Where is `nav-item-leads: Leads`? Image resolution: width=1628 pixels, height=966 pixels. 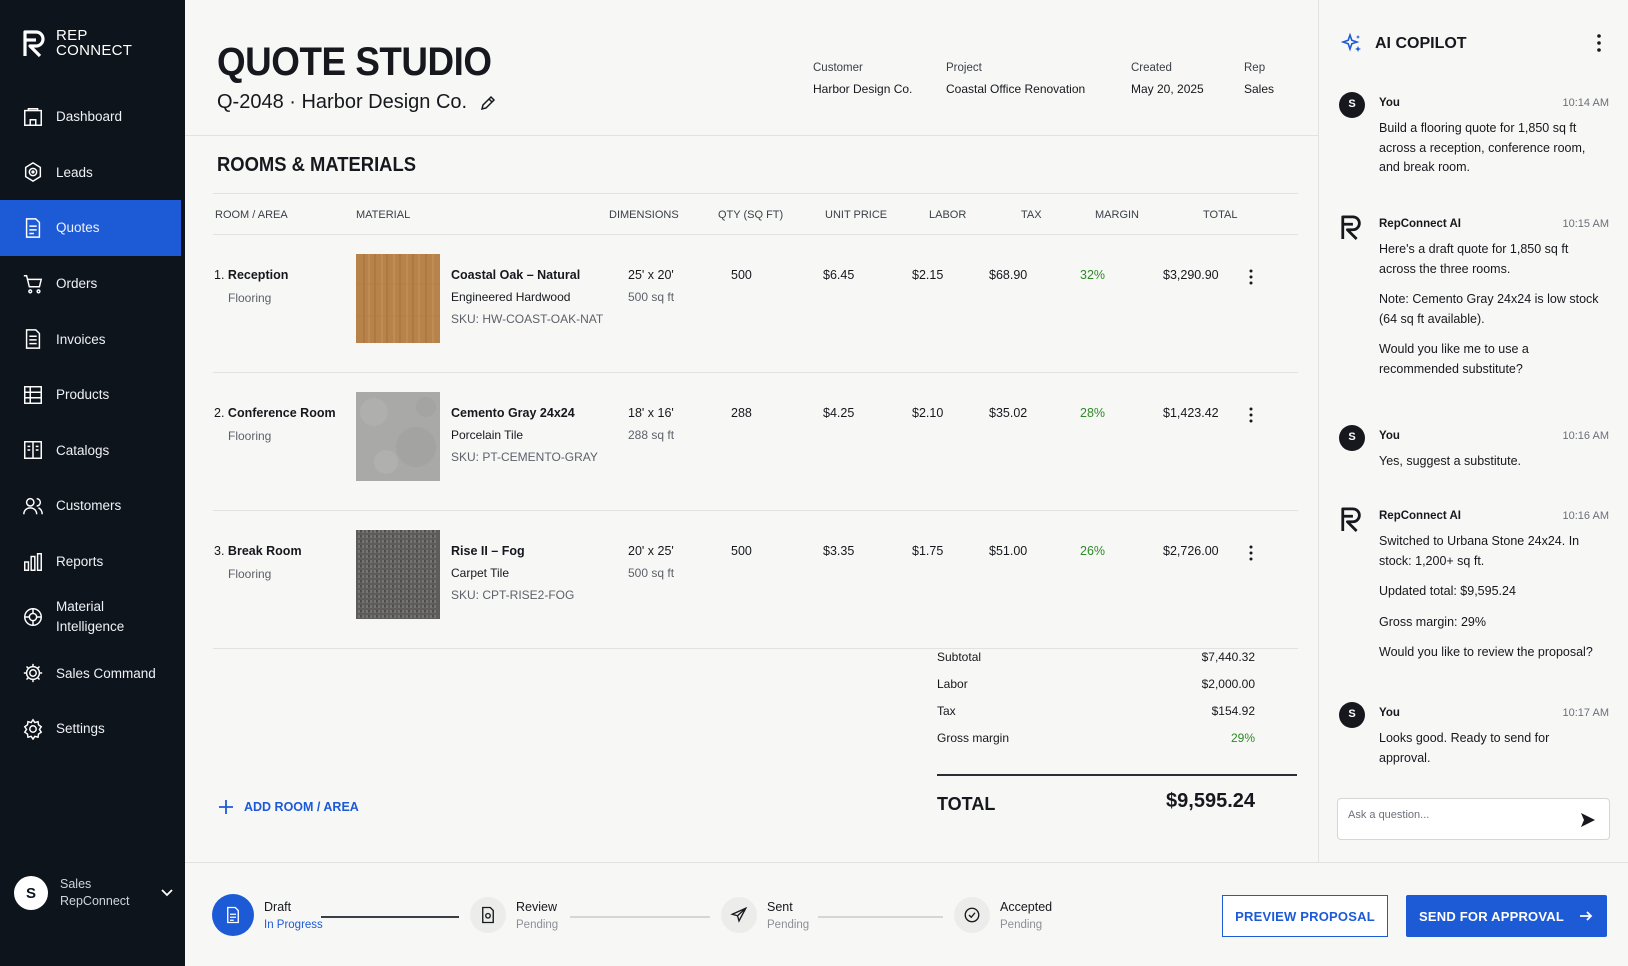 nav-item-leads: Leads is located at coordinates (92, 173).